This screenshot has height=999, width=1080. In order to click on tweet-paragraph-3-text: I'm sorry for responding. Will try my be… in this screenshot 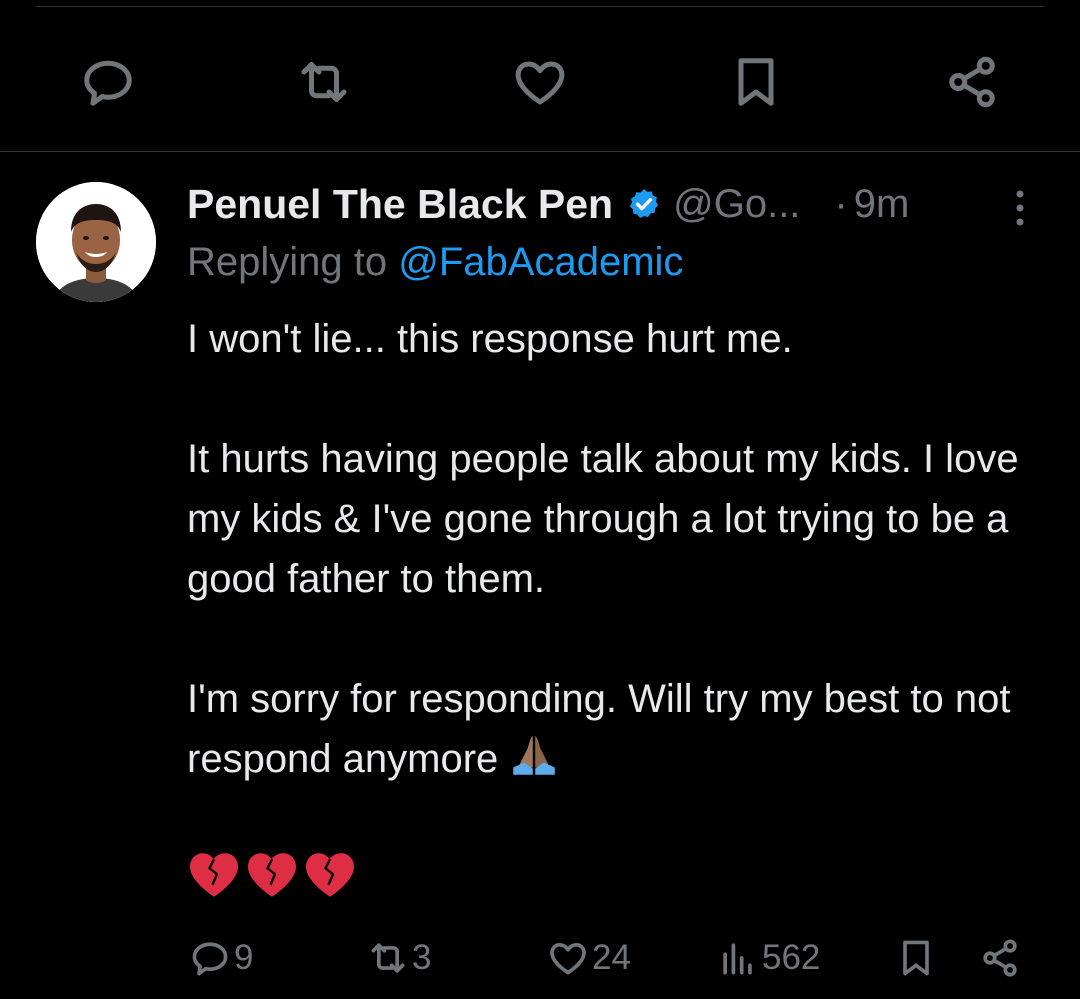, I will do `click(599, 729)`.